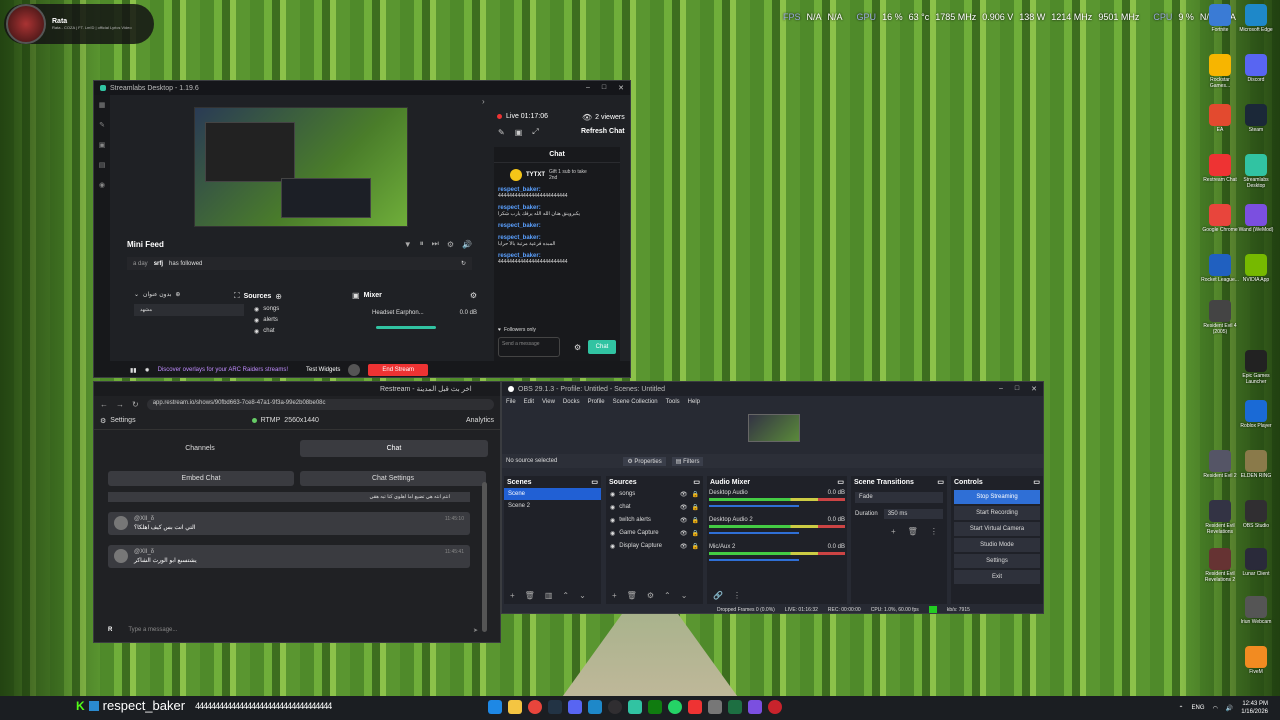 The image size is (1280, 720). What do you see at coordinates (755, 707) in the screenshot?
I see `wemod-icon` at bounding box center [755, 707].